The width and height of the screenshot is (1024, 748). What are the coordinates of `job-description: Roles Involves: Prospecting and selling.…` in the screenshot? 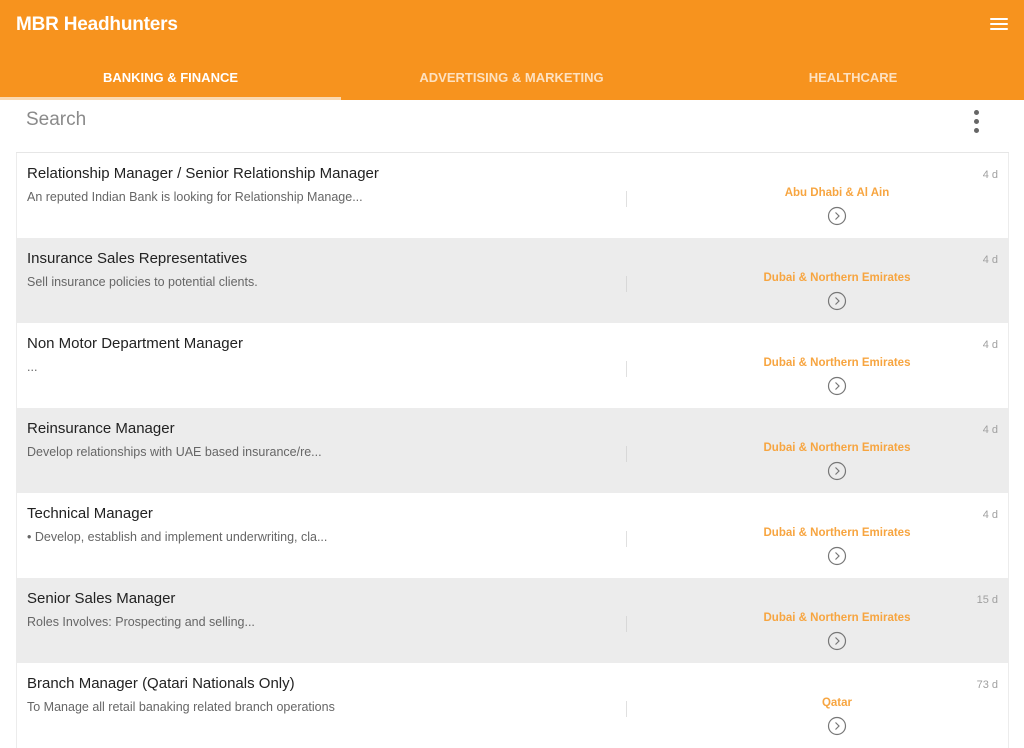 It's located at (141, 622).